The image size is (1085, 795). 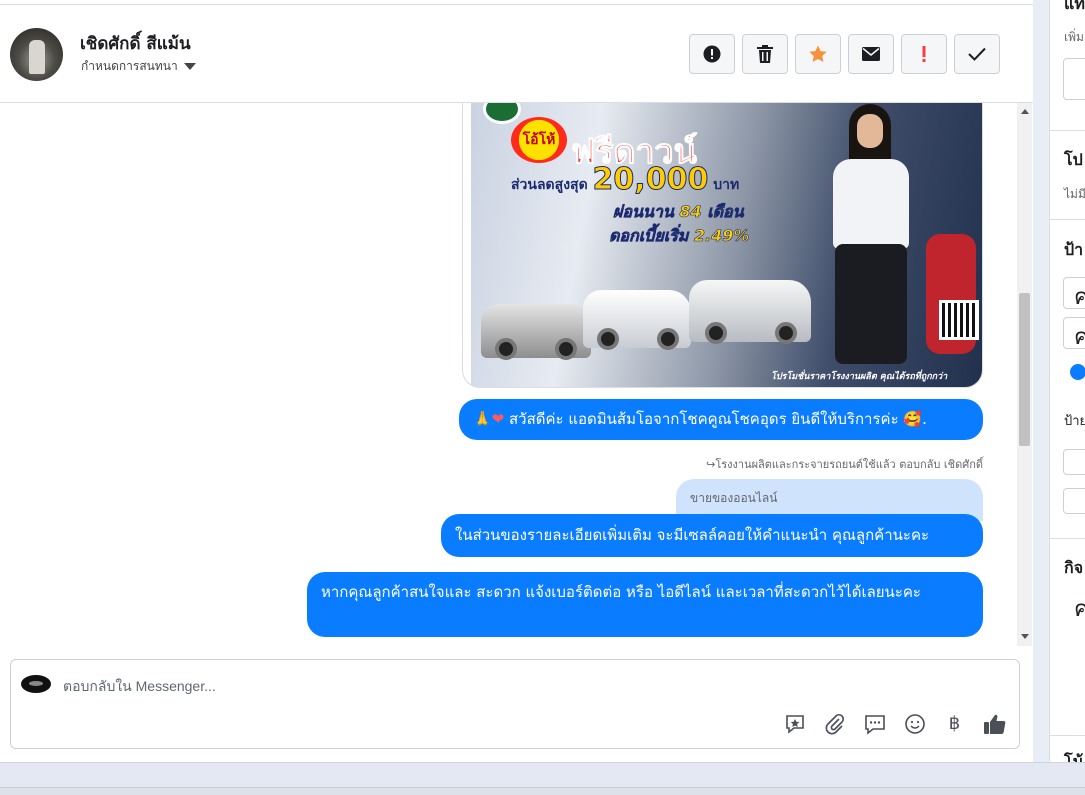 I want to click on assign-conversation-label: กำหนดการสนทนา, so click(x=129, y=66).